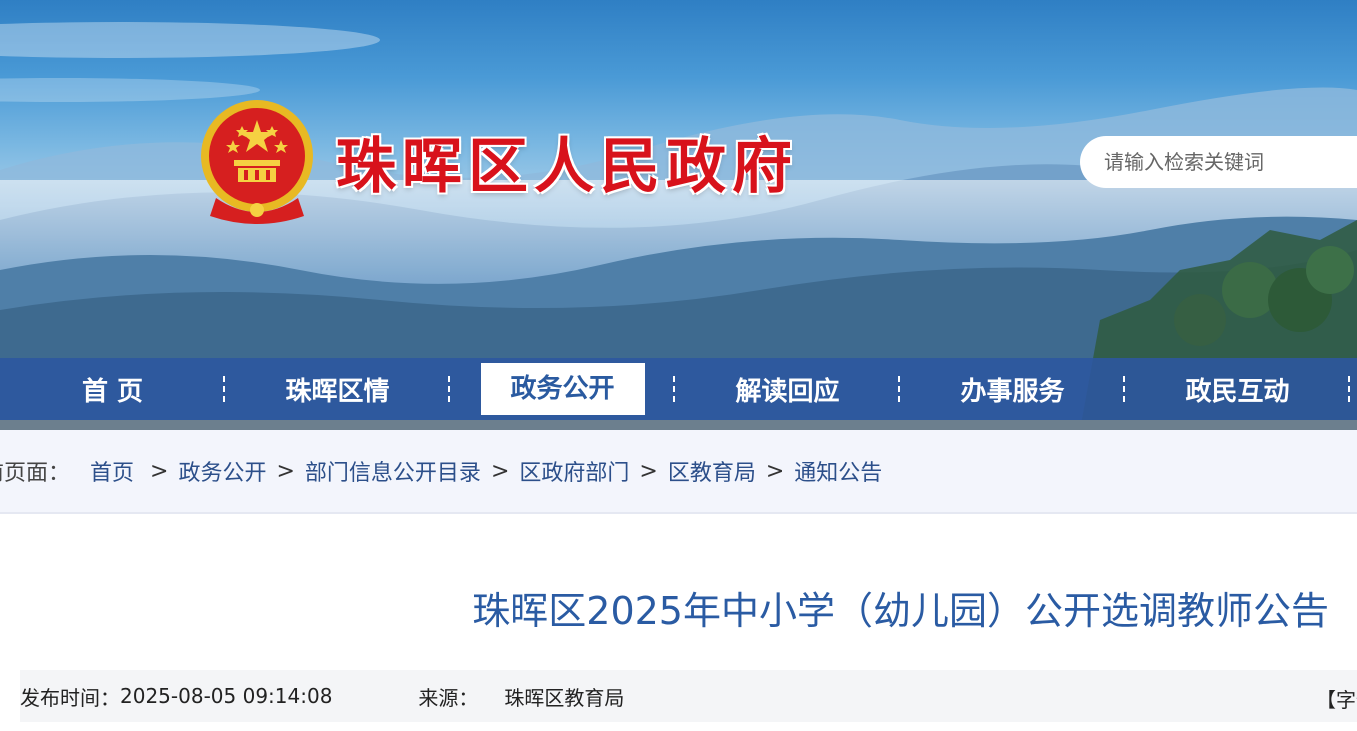 Image resolution: width=1357 pixels, height=731 pixels. What do you see at coordinates (900, 611) in the screenshot?
I see `article-title: 珠晖区2025年中小学（幼儿园）公开选调教师公告` at bounding box center [900, 611].